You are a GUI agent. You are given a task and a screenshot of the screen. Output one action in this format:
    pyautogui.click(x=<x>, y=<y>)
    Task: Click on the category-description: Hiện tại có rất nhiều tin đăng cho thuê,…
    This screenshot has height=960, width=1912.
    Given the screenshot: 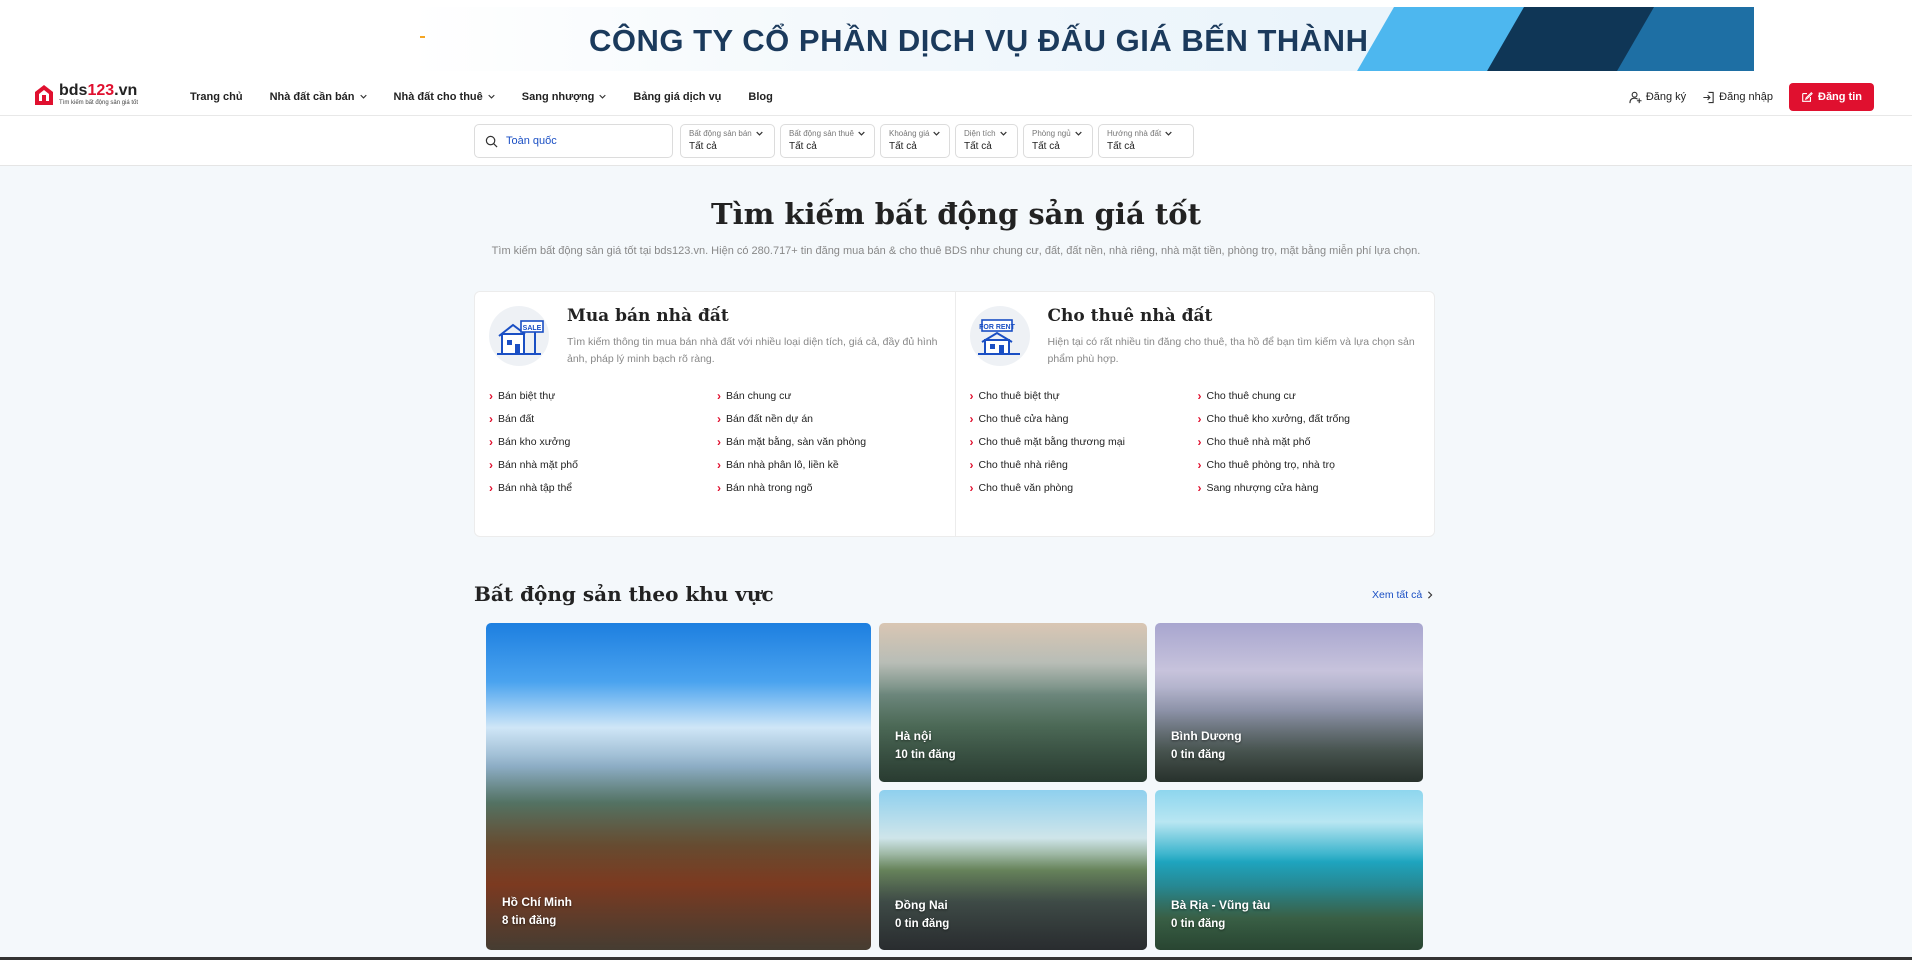 What is the action you would take?
    pyautogui.click(x=1231, y=350)
    